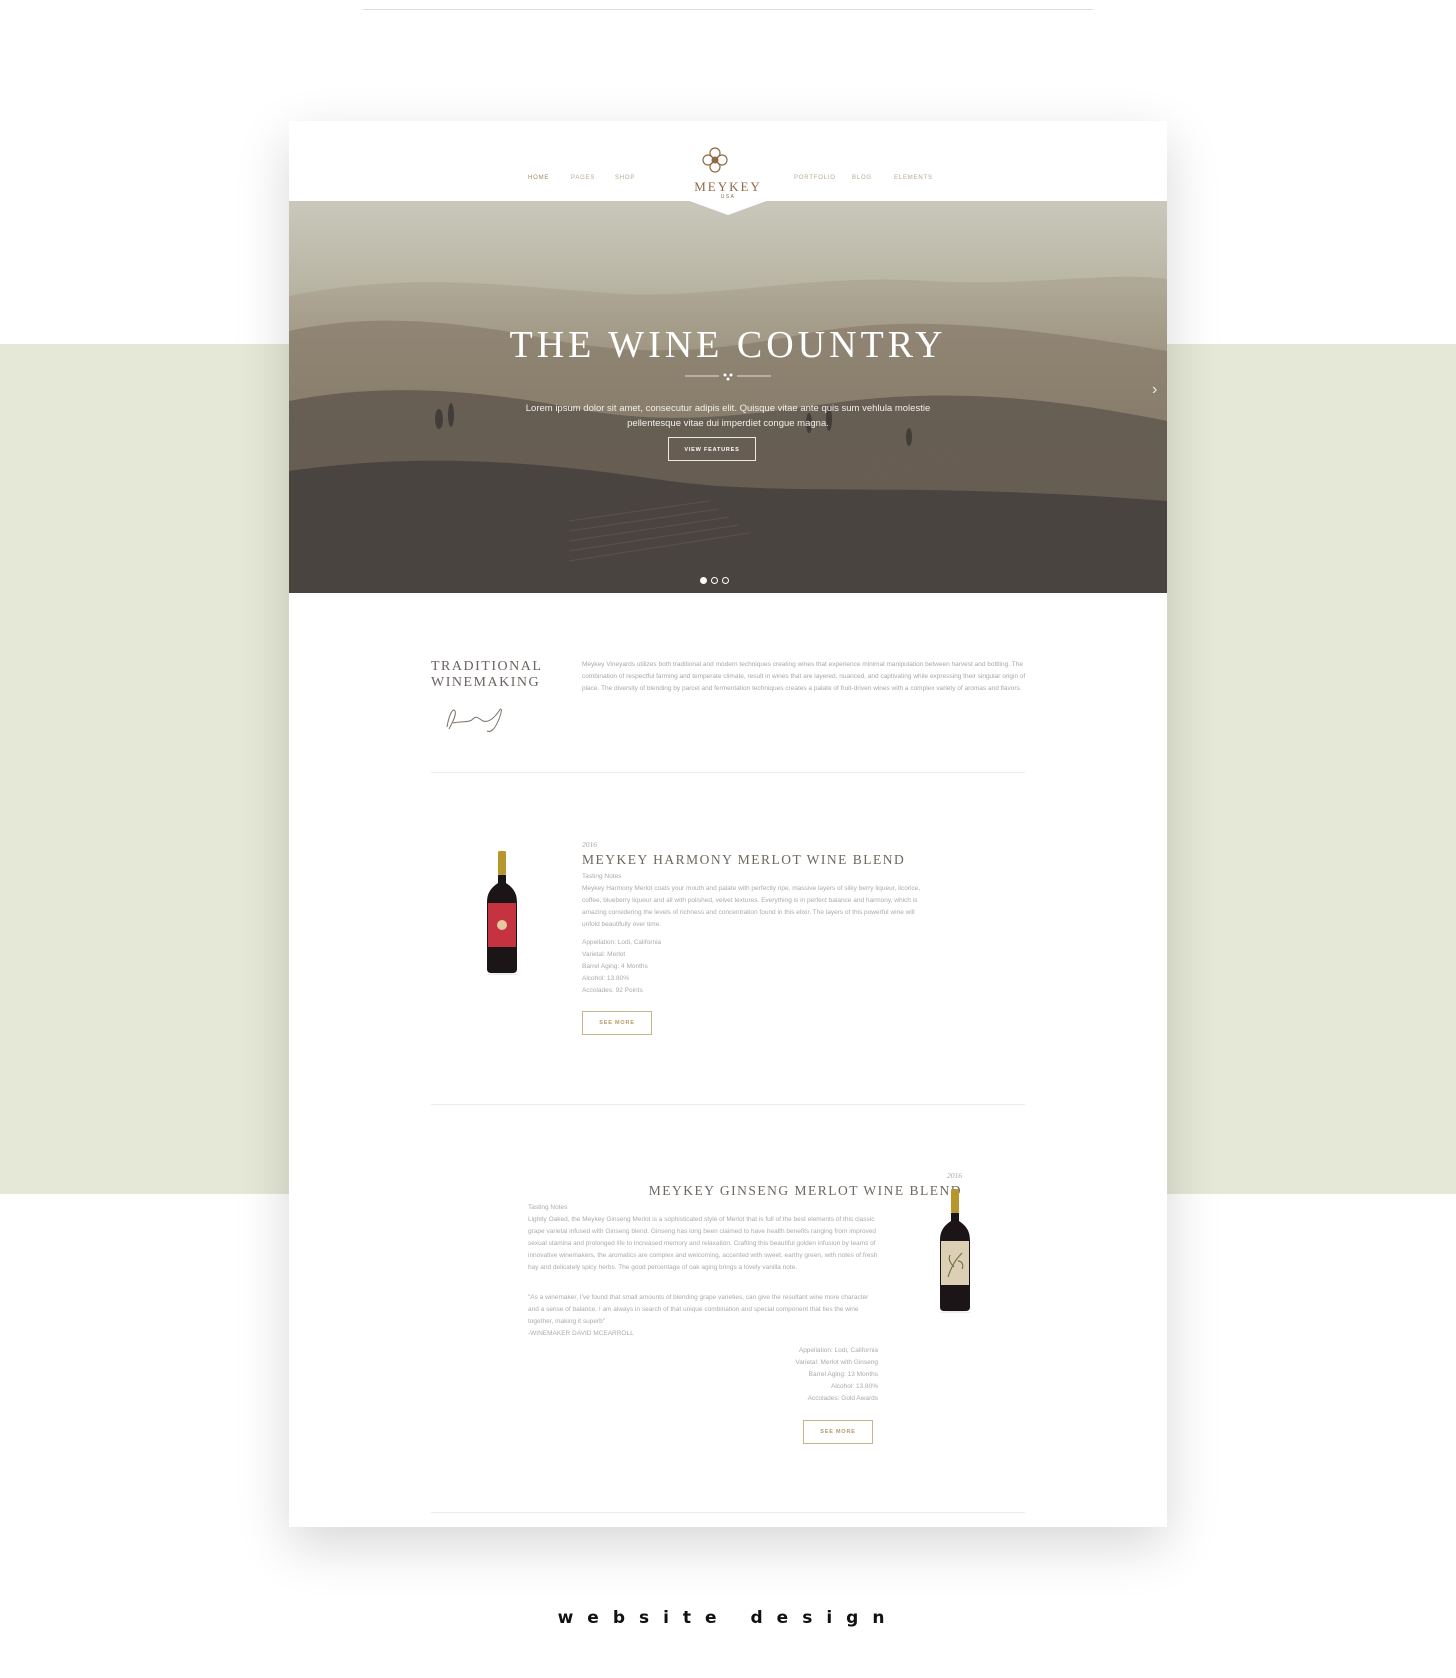 The height and width of the screenshot is (1678, 1456). Describe the element at coordinates (728, 345) in the screenshot. I see `hero-title: THE WINE COUNTRY` at that location.